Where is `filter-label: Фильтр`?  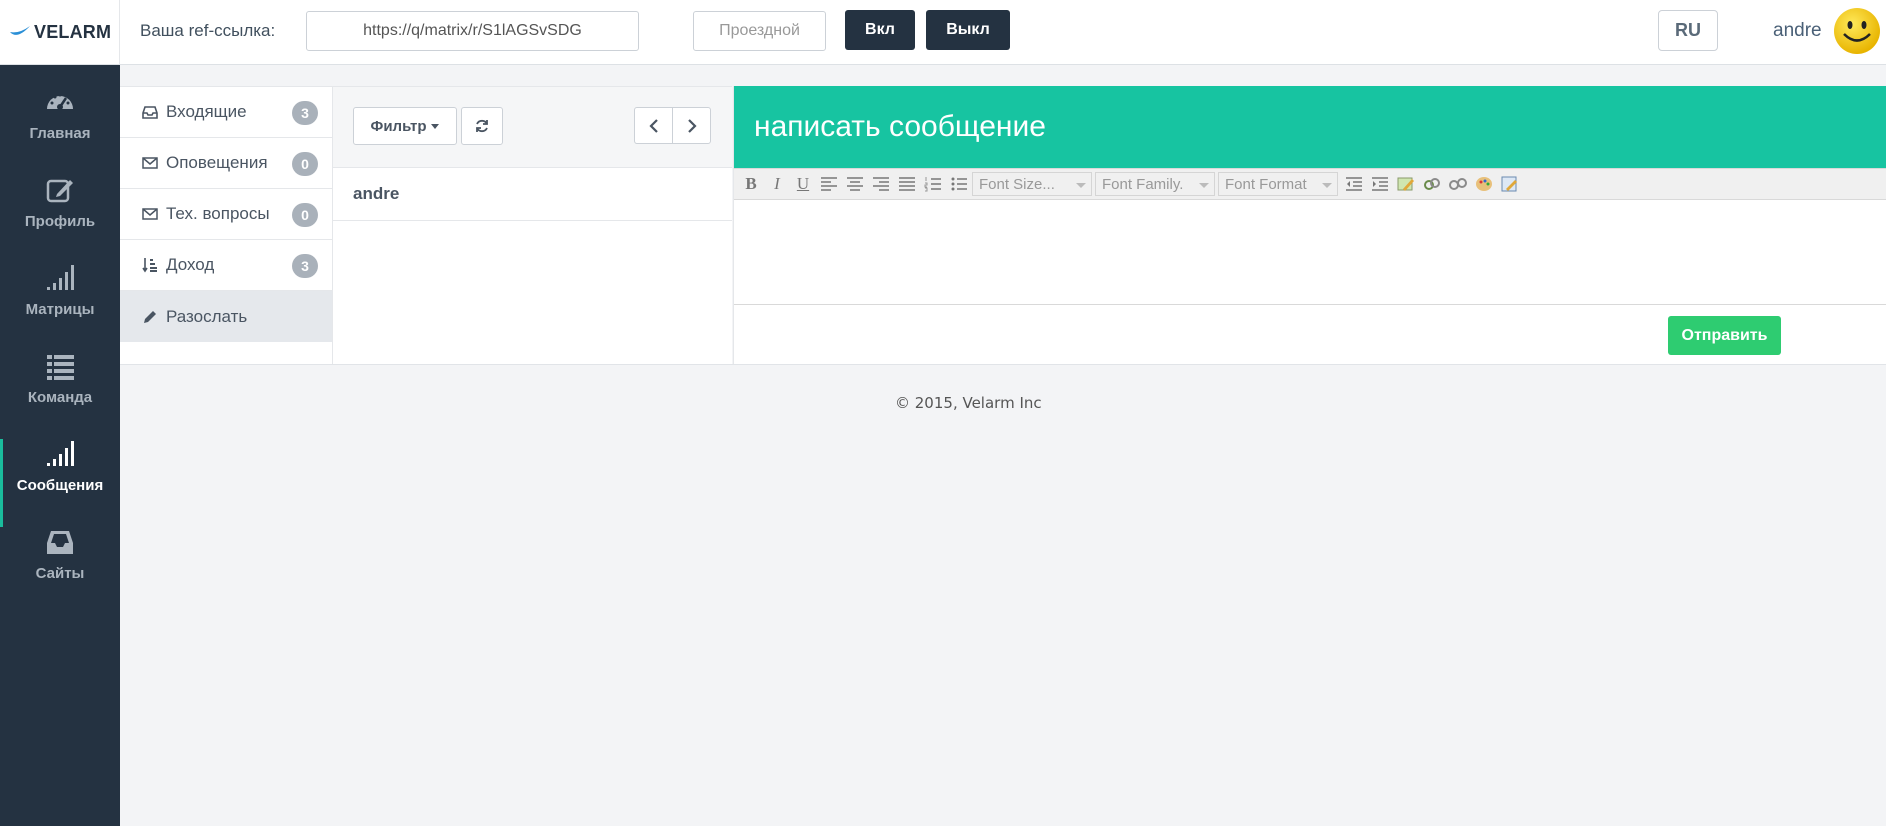 filter-label: Фильтр is located at coordinates (398, 126).